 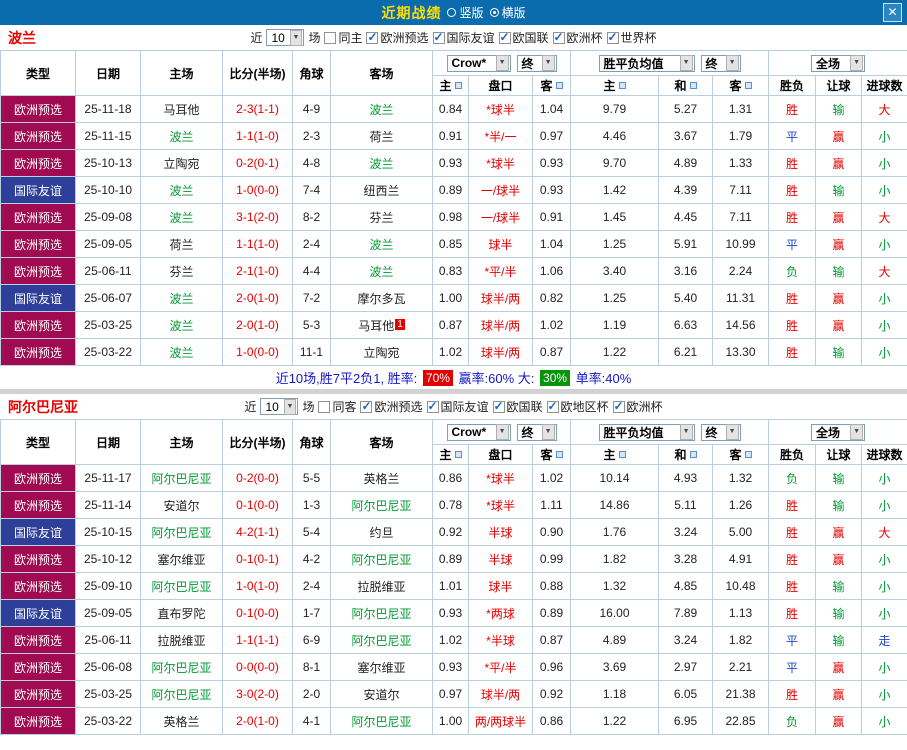 I want to click on col-header: 主场, so click(x=181, y=73).